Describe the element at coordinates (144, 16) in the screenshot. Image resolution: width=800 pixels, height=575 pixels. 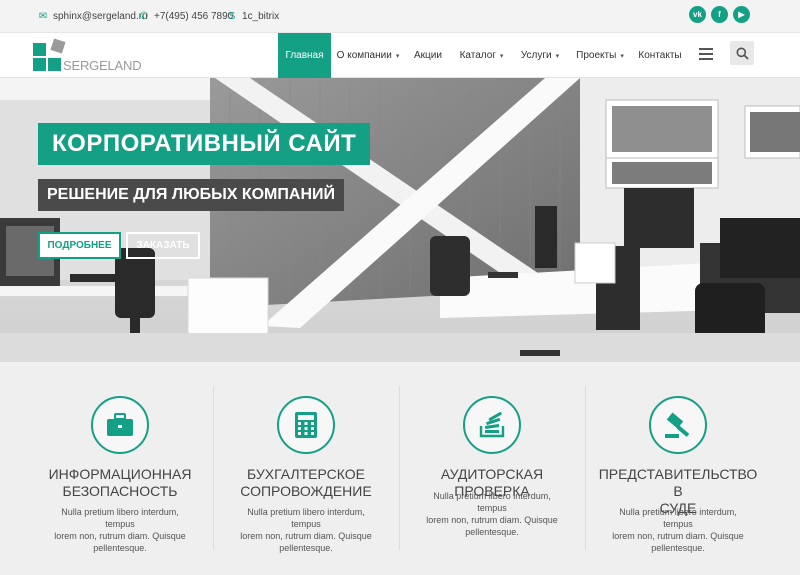
I see `phone-icon: ✆` at that location.